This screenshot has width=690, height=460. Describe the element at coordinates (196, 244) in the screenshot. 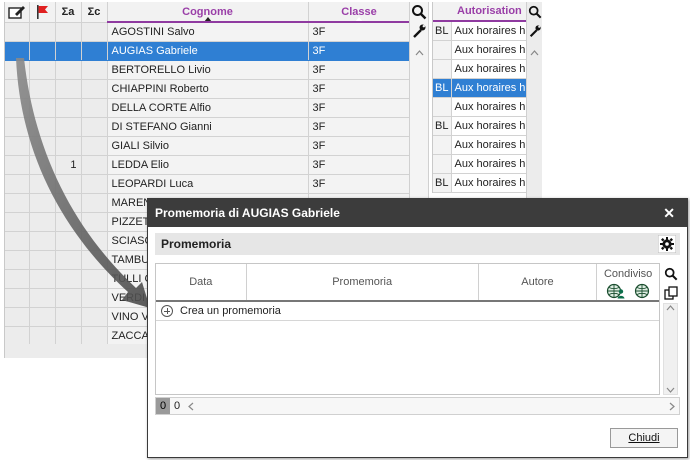

I see `section-title: Promemoria` at that location.